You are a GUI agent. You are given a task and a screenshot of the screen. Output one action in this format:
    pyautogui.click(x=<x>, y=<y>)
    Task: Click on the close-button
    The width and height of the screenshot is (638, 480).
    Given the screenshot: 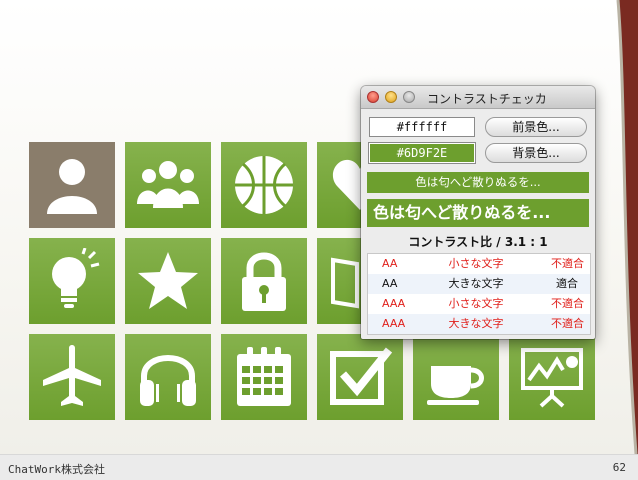 What is the action you would take?
    pyautogui.click(x=373, y=97)
    